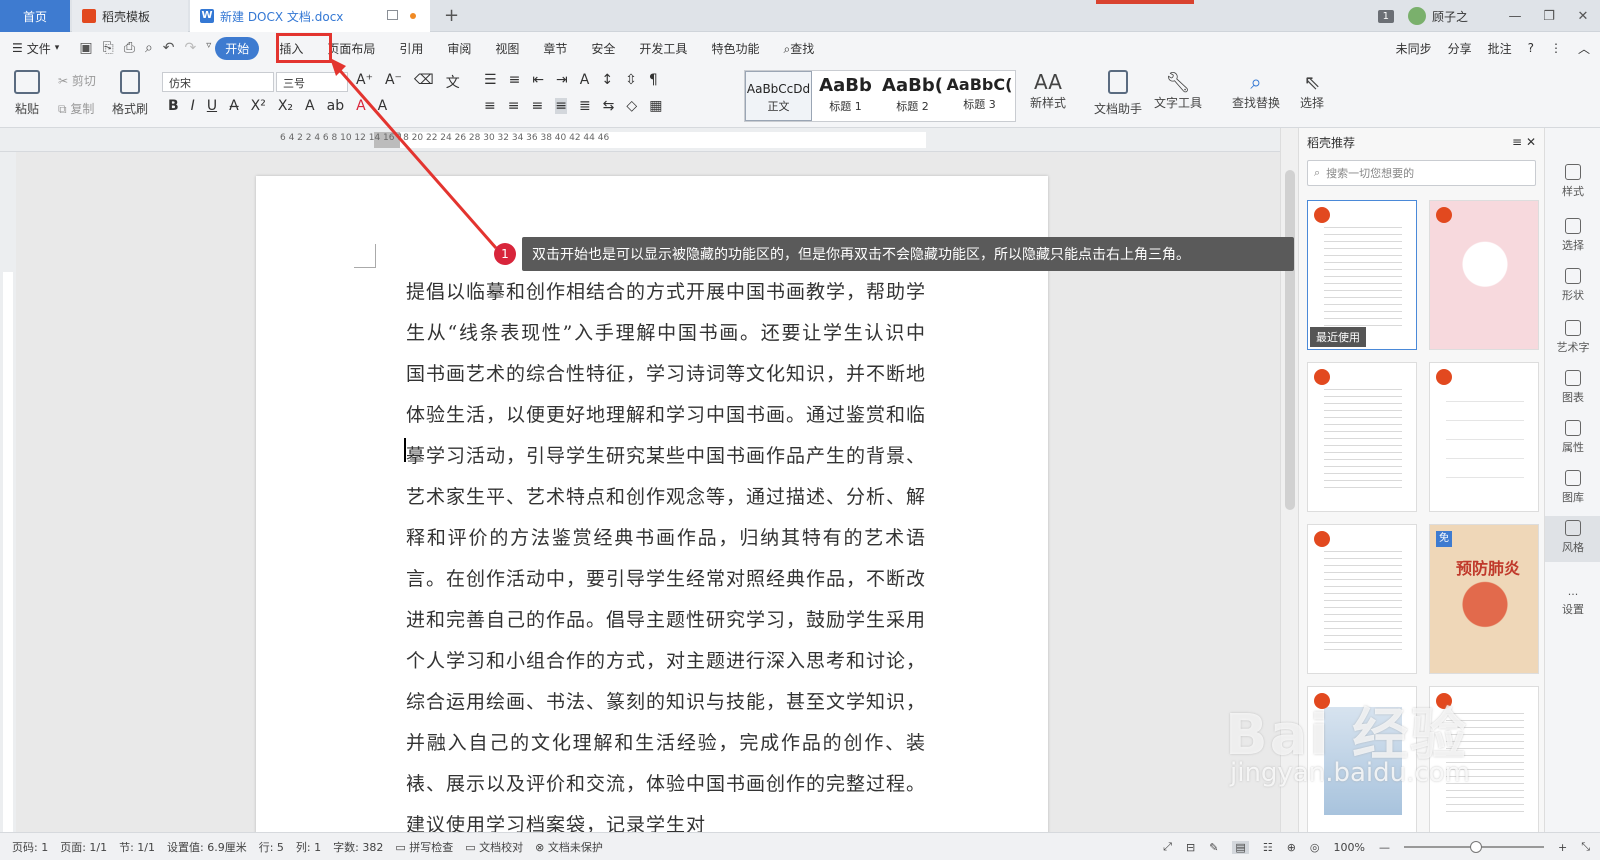 Image resolution: width=1600 pixels, height=860 pixels. I want to click on status-setting: 设置值: 6.9厘米, so click(207, 847).